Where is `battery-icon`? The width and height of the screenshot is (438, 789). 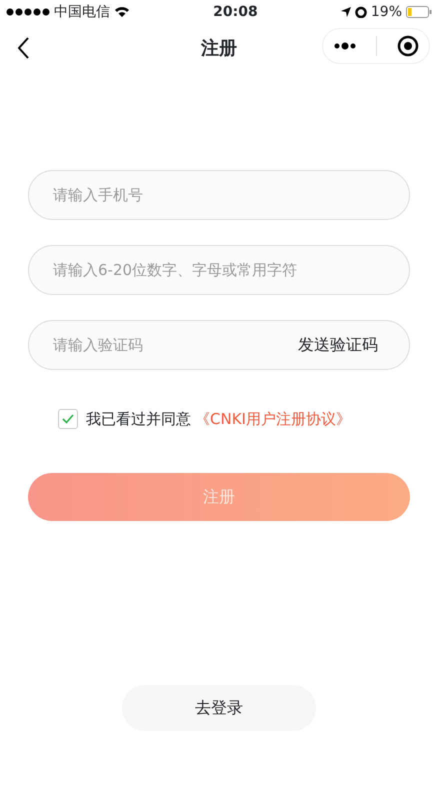 battery-icon is located at coordinates (419, 12).